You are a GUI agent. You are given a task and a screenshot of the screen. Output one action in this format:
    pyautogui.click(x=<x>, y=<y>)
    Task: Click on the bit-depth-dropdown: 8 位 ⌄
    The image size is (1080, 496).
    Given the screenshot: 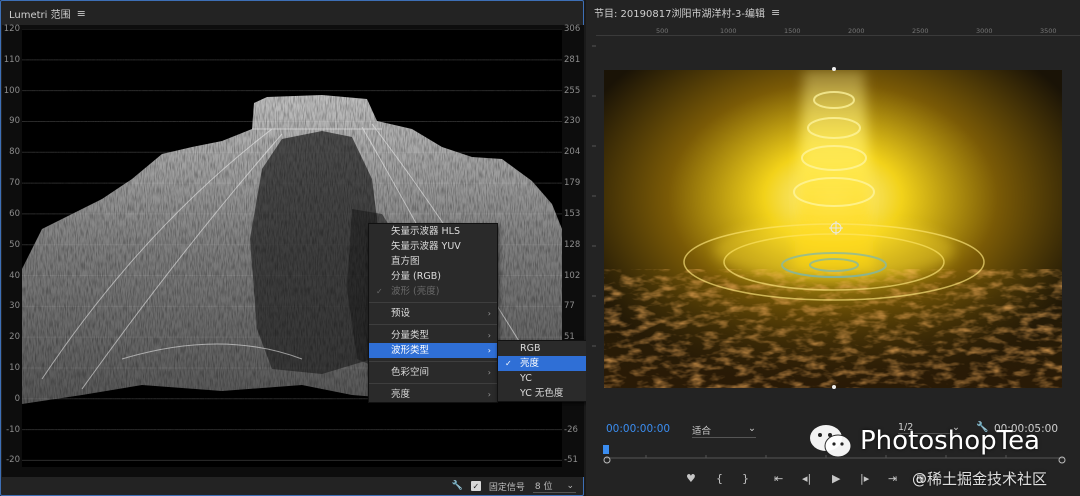 What is the action you would take?
    pyautogui.click(x=554, y=486)
    